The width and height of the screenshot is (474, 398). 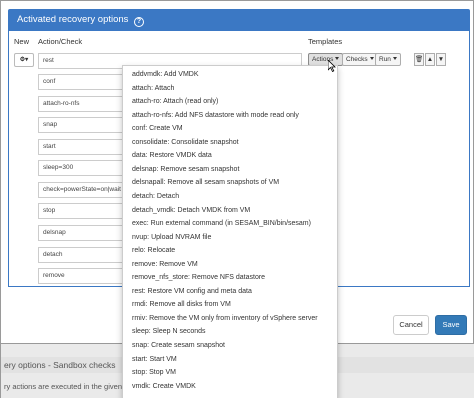 I want to click on run-dropdown-button: Run, so click(x=388, y=59).